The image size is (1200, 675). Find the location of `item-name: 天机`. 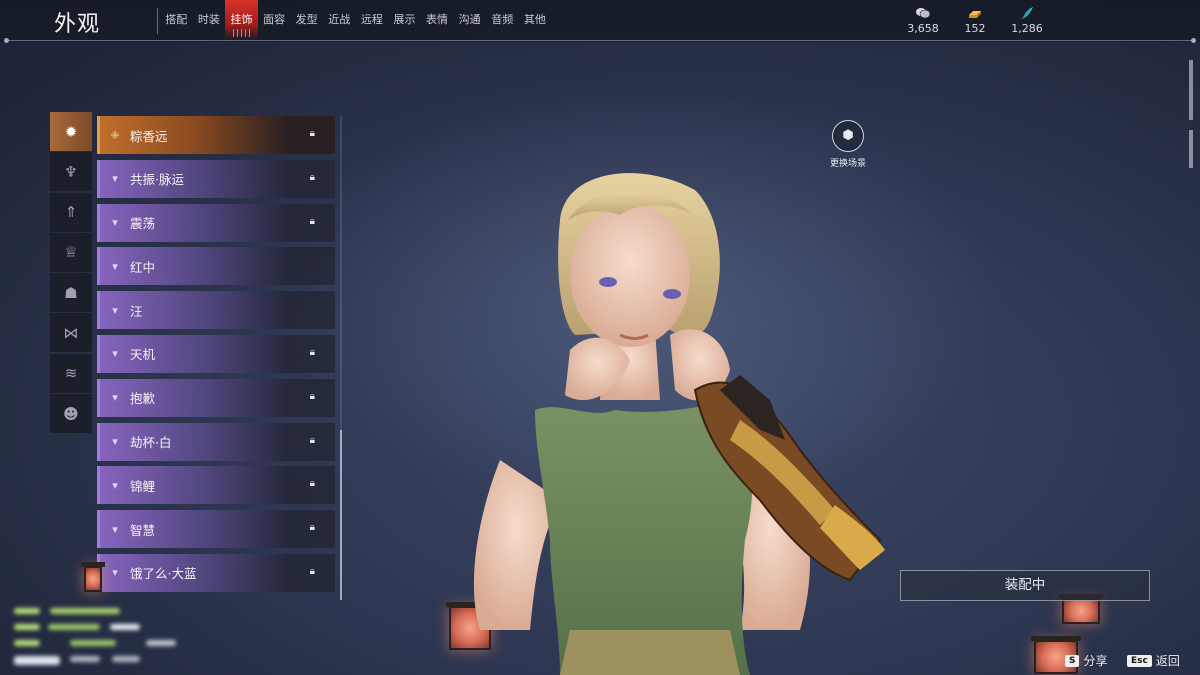

item-name: 天机 is located at coordinates (143, 355).